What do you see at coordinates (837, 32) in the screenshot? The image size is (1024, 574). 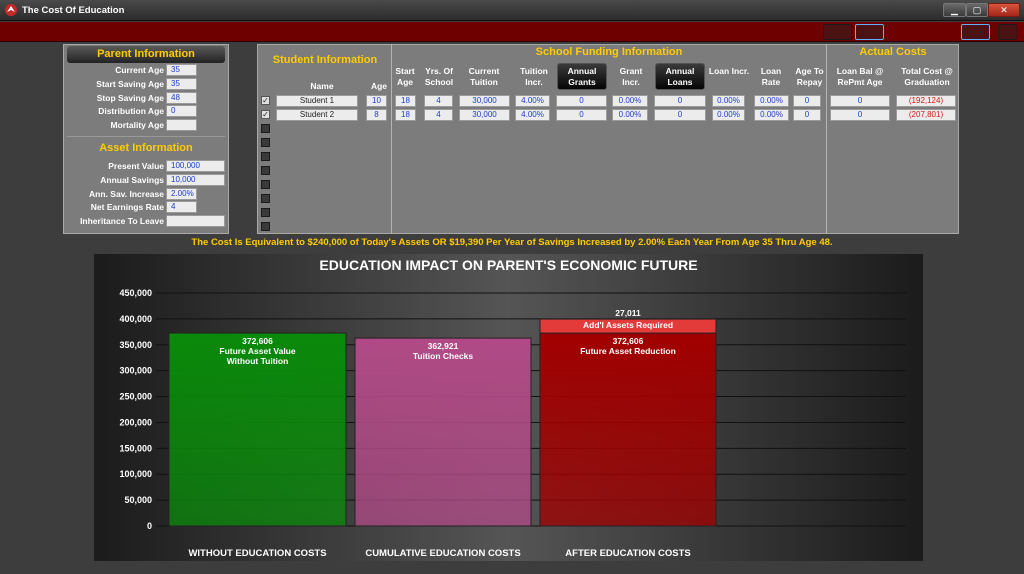 I see `toolbar-print-button` at bounding box center [837, 32].